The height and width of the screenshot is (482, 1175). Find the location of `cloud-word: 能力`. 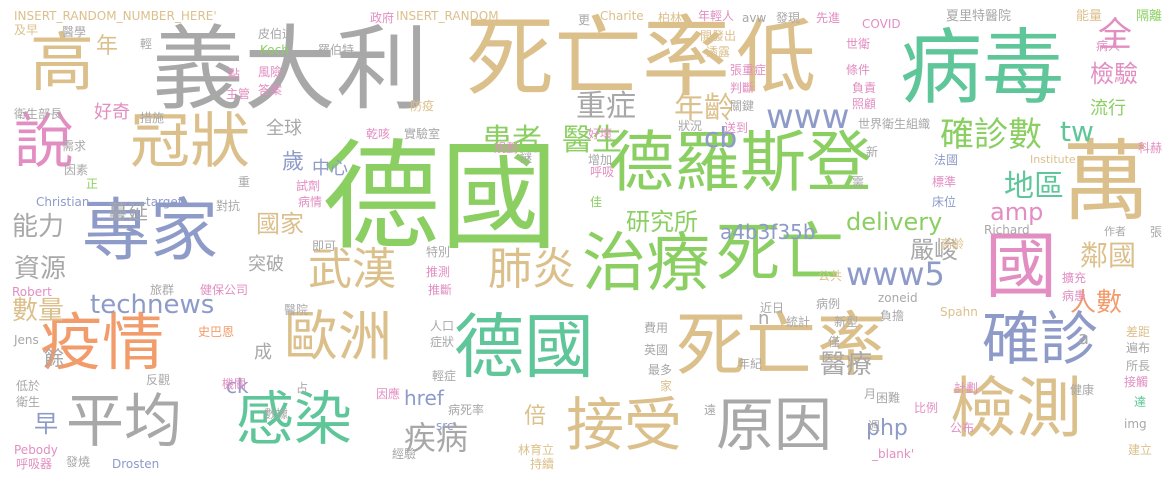

cloud-word: 能力 is located at coordinates (38, 227).